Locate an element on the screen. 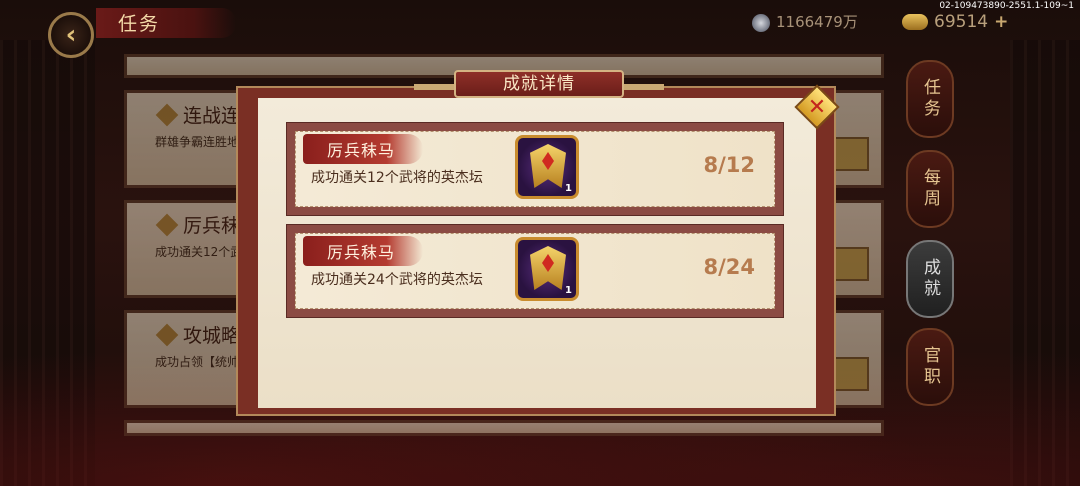 This screenshot has height=486, width=1080. title-plate is located at coordinates (166, 23).